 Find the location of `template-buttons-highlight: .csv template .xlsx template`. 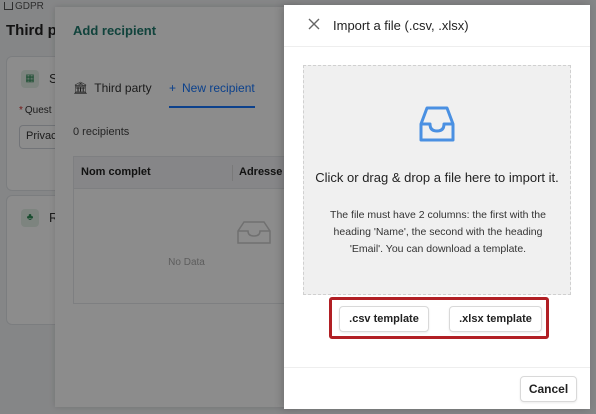

template-buttons-highlight: .csv template .xlsx template is located at coordinates (439, 318).